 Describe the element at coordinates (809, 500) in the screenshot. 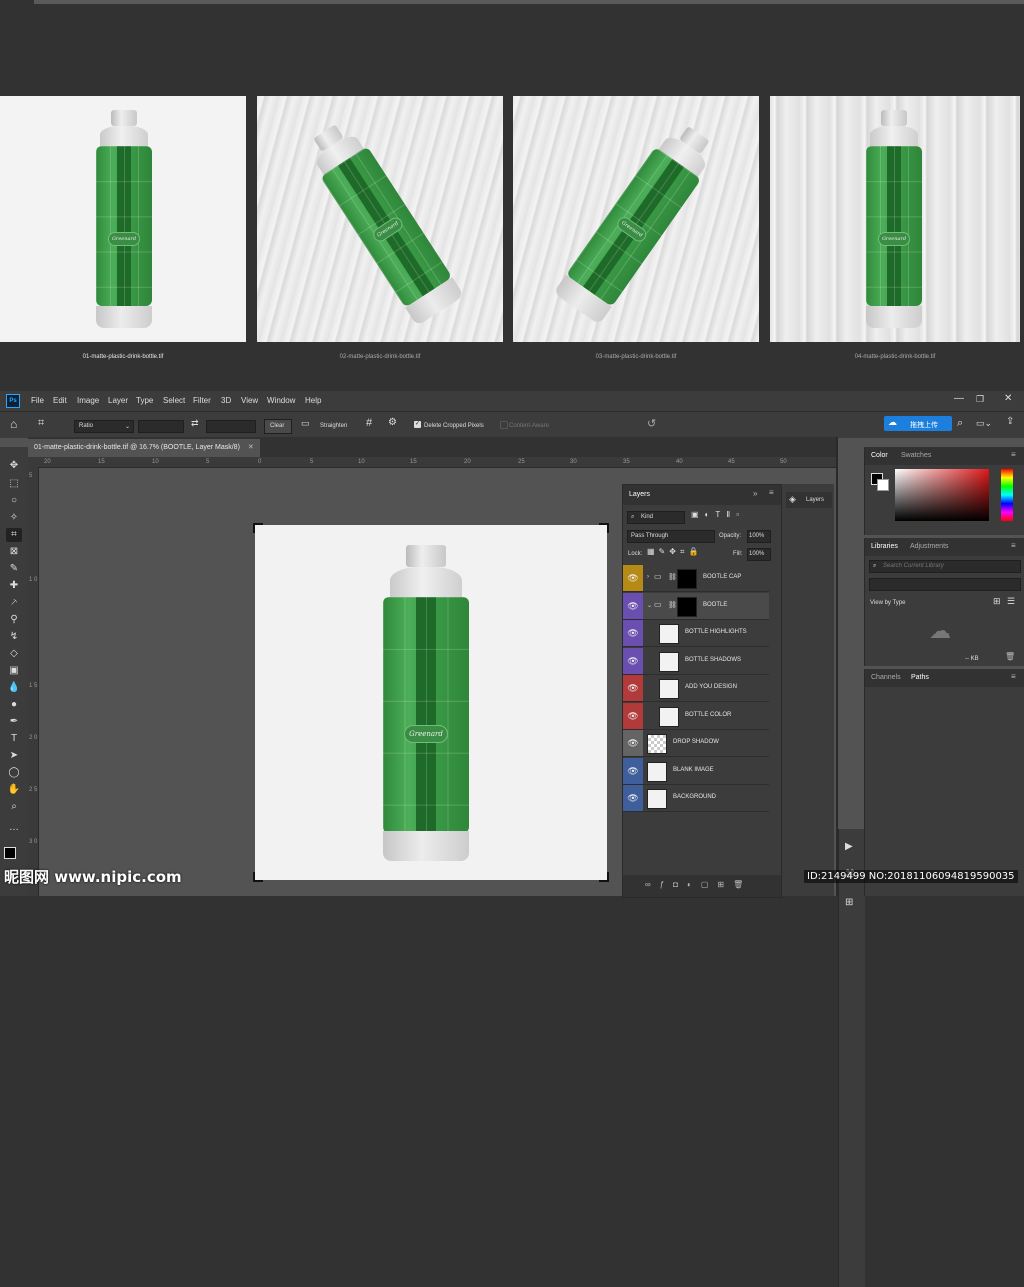

I see `layers-side-tab: ◈ Layers` at that location.